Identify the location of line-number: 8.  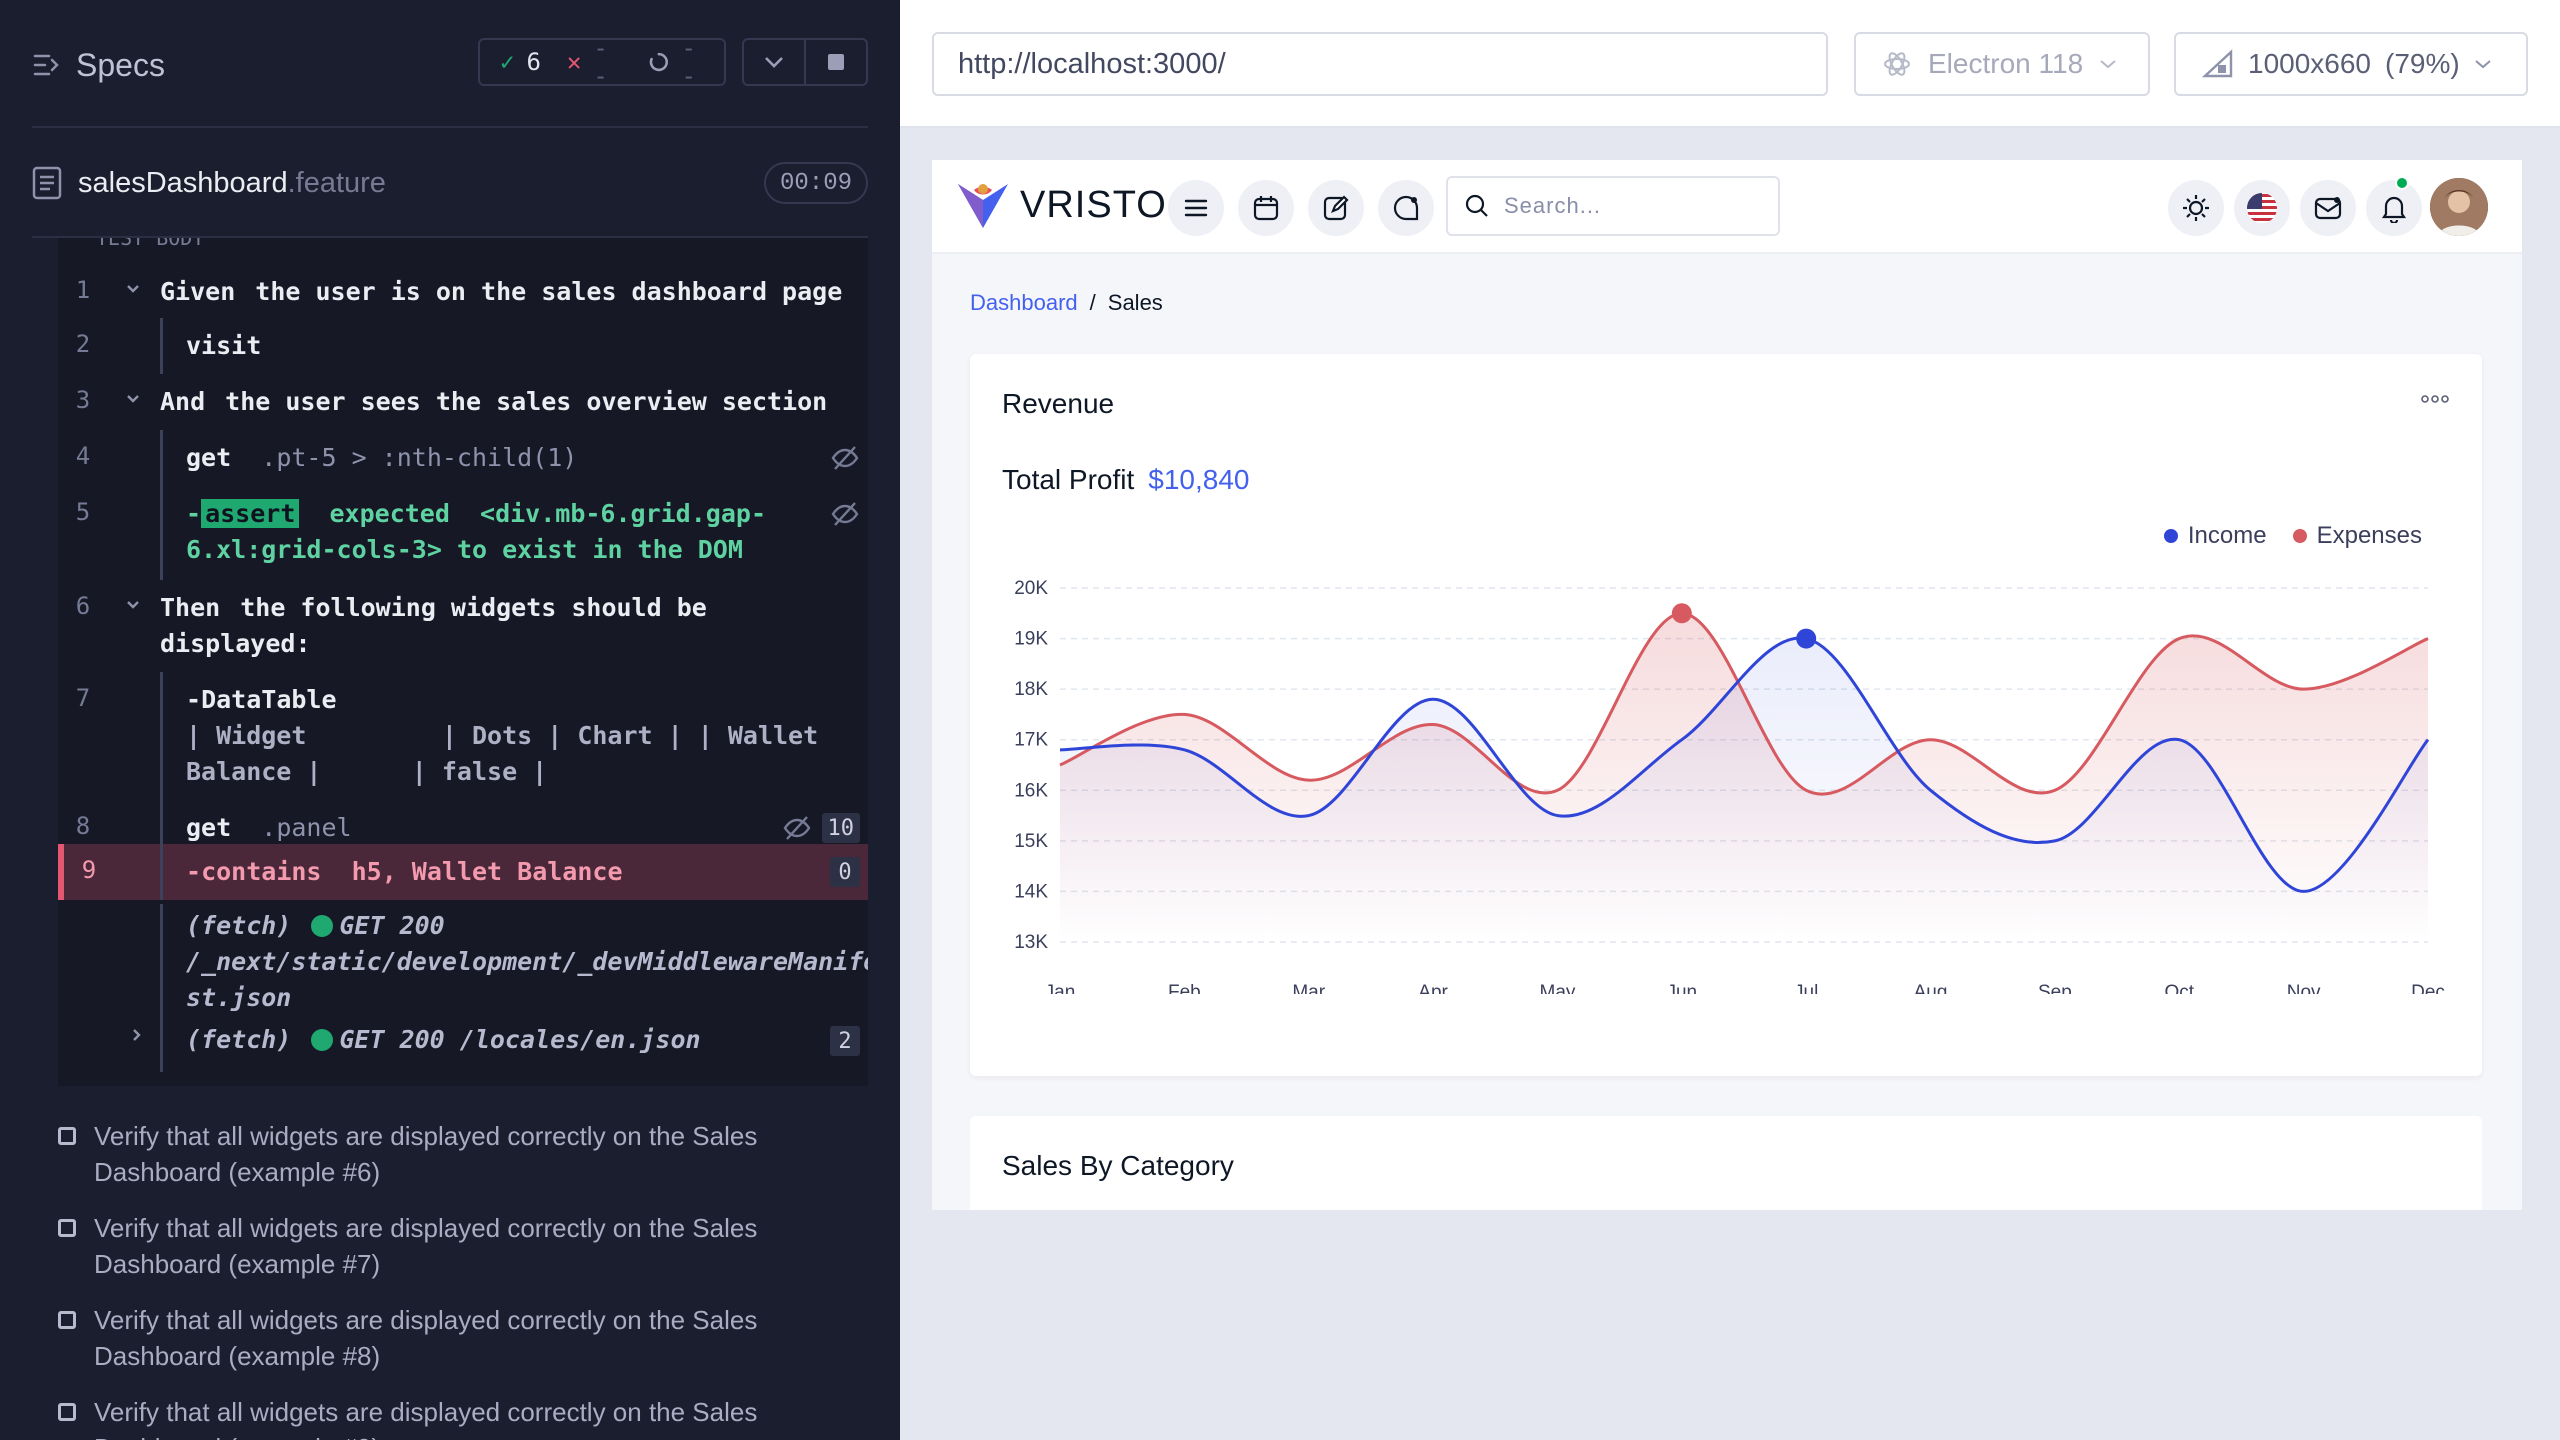
(83, 826).